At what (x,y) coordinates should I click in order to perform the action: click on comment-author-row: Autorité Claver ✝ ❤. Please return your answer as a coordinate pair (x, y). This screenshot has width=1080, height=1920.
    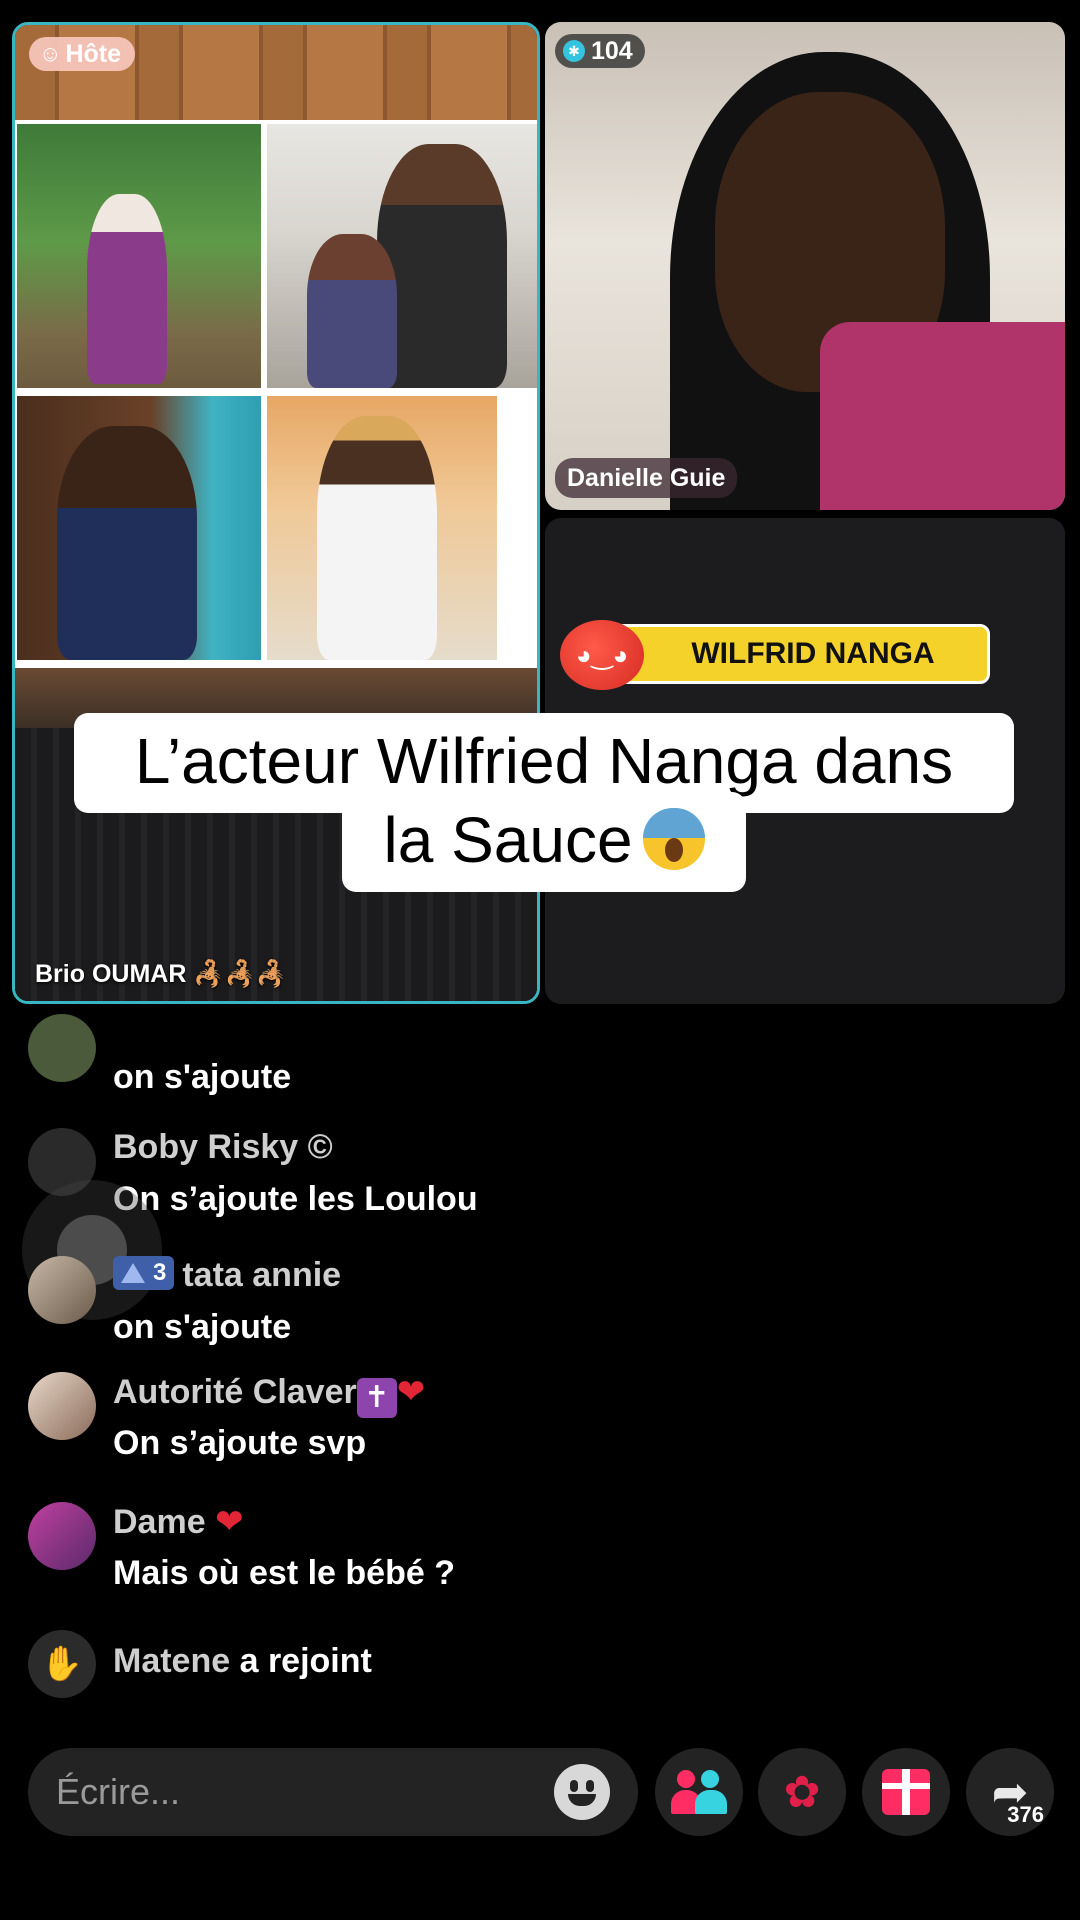
    Looking at the image, I should click on (269, 1395).